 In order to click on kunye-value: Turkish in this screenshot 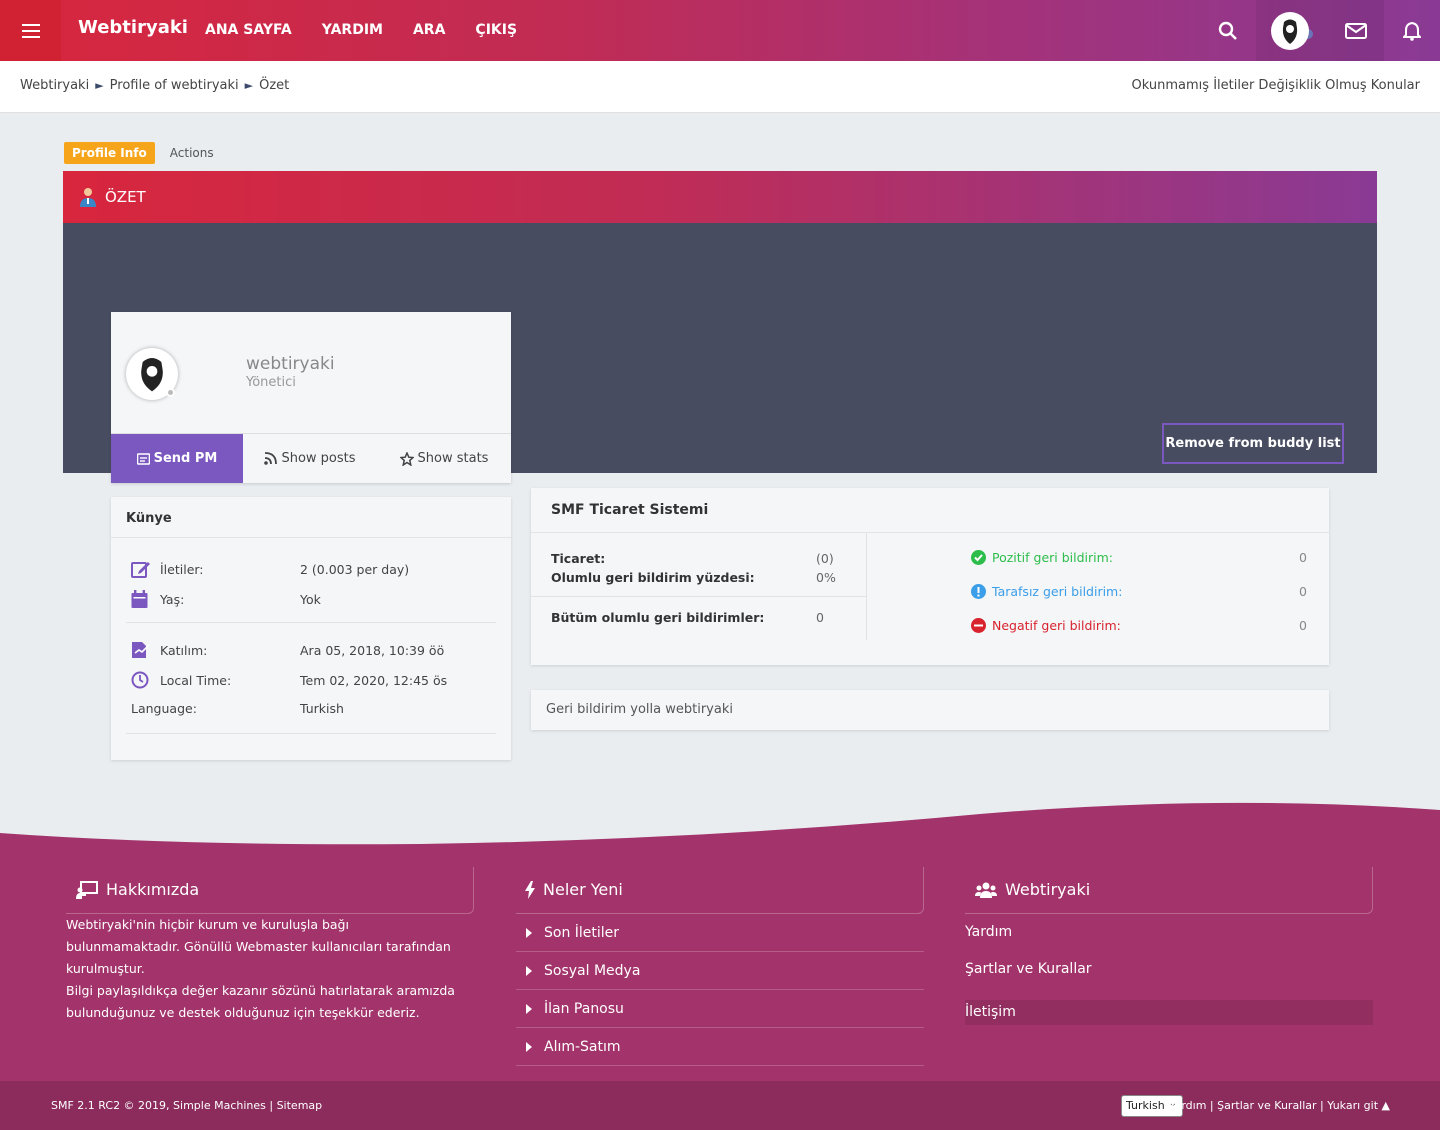, I will do `click(322, 708)`.